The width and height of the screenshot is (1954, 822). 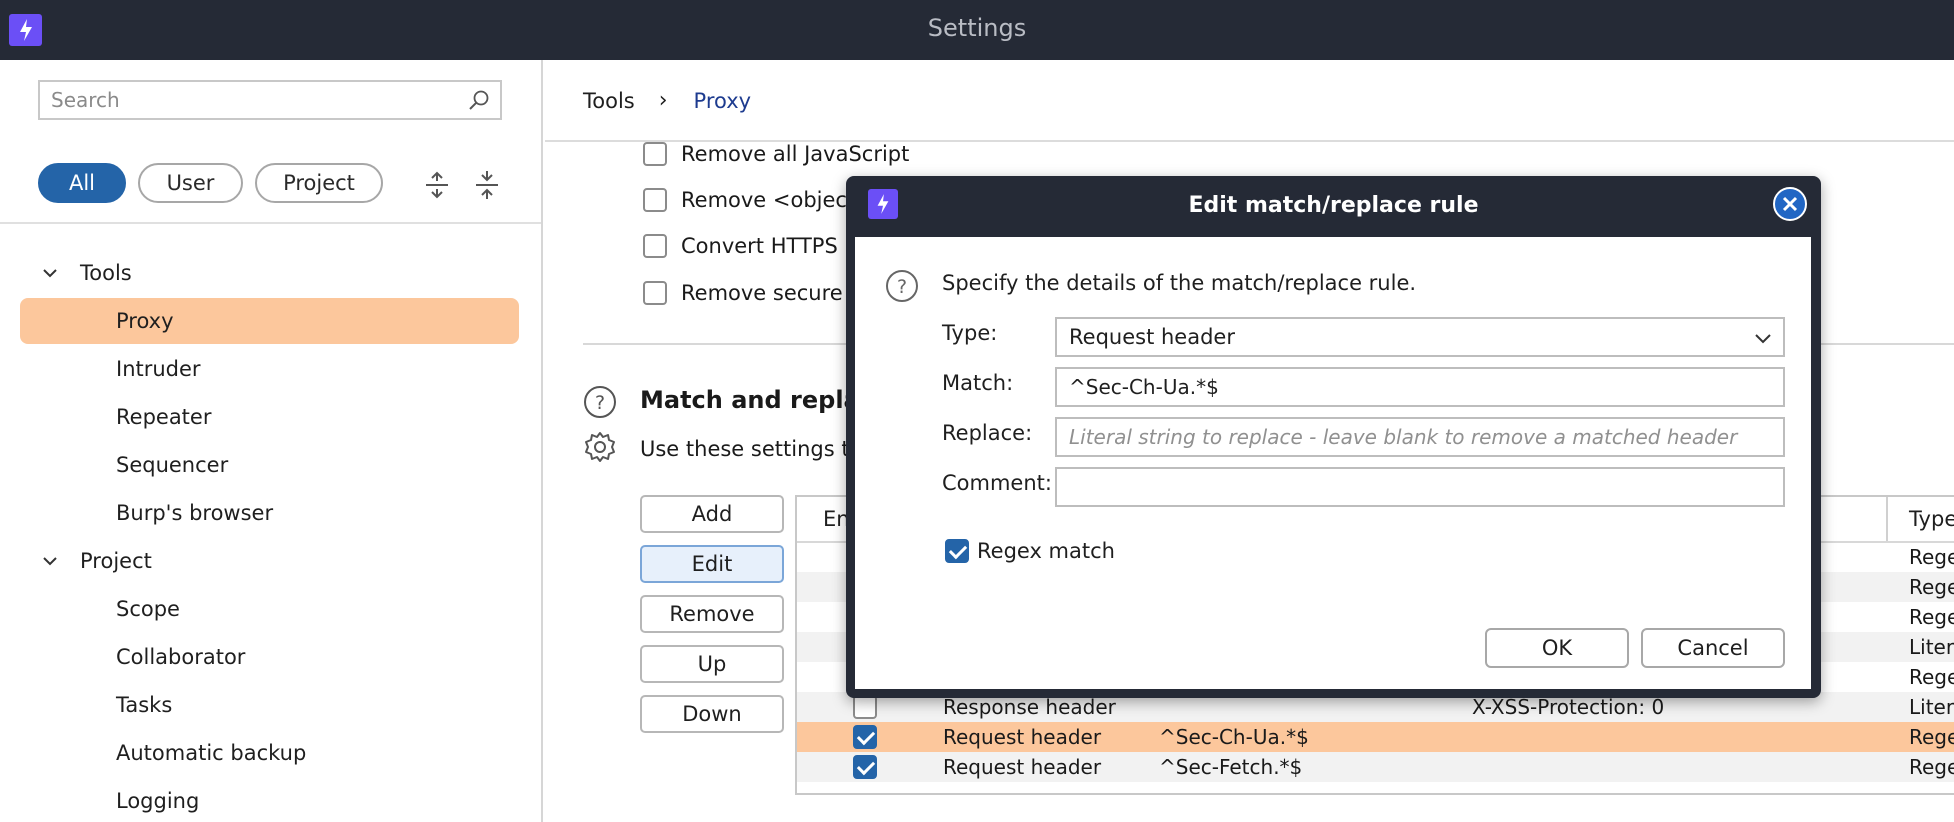 I want to click on breadcrumb-proxy: Proxy, so click(x=722, y=100).